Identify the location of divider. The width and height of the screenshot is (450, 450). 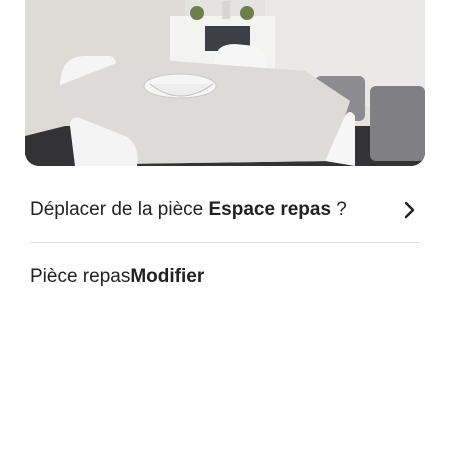
(225, 242).